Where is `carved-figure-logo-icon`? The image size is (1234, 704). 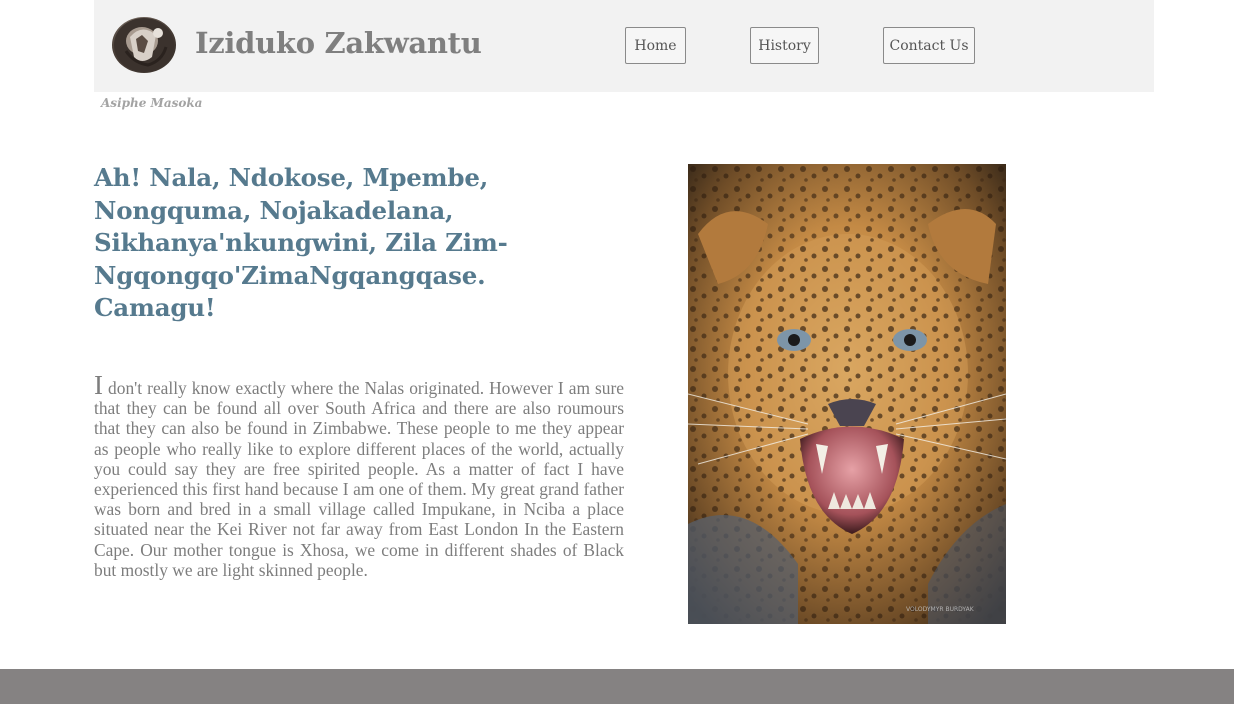
carved-figure-logo-icon is located at coordinates (144, 45).